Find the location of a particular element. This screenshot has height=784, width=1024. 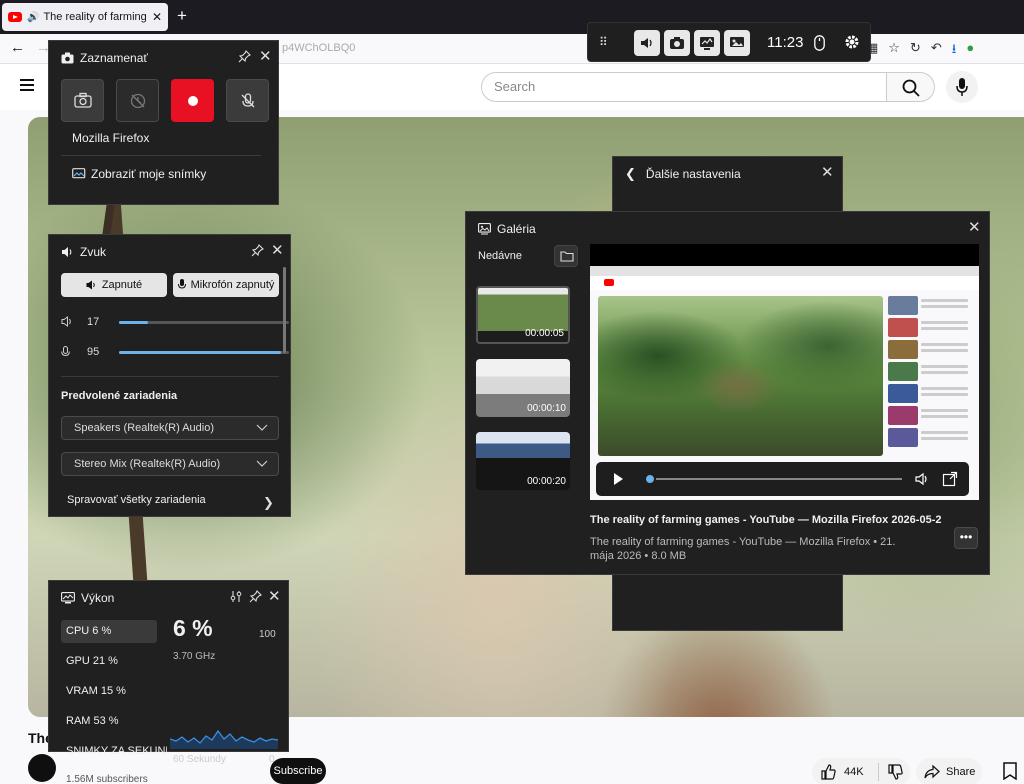

perf-item-cpu: CPU 6 % is located at coordinates (109, 631).